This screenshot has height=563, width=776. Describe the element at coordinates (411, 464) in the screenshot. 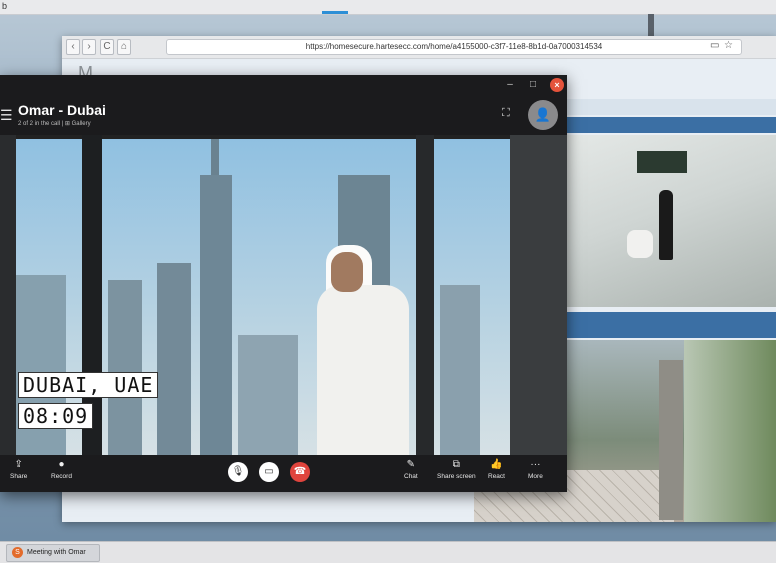

I see `chat-icon: ✎` at that location.